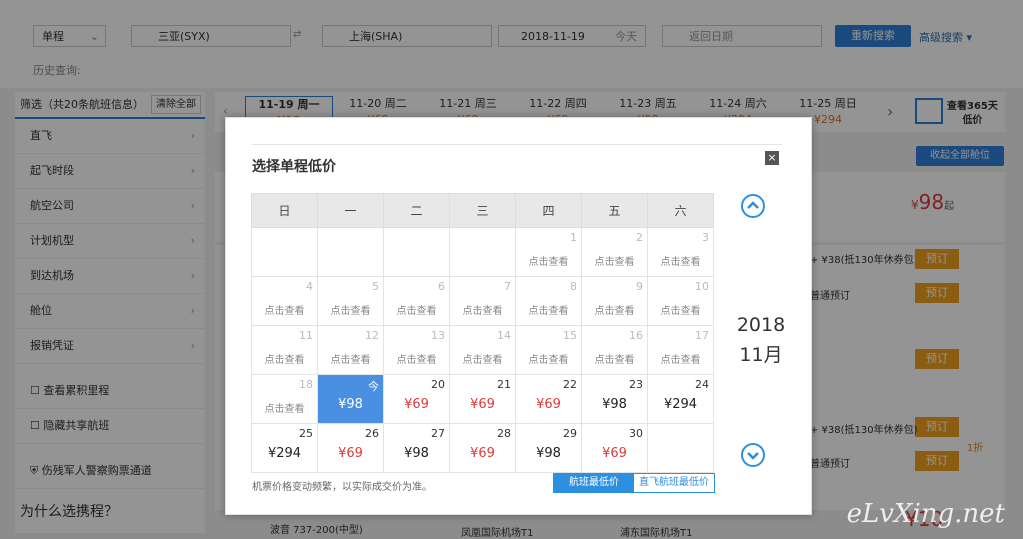  I want to click on day-cell: 15 点击查看, so click(548, 350).